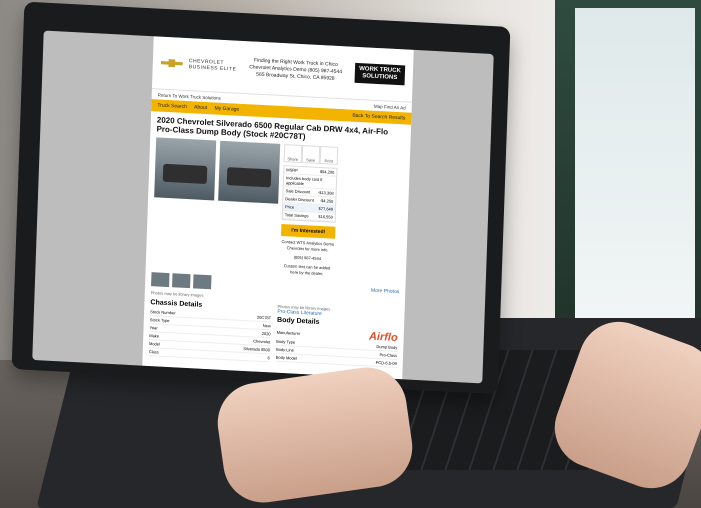 The height and width of the screenshot is (508, 701). Describe the element at coordinates (380, 77) in the screenshot. I see `logo-line2: SOLUTIONS` at that location.